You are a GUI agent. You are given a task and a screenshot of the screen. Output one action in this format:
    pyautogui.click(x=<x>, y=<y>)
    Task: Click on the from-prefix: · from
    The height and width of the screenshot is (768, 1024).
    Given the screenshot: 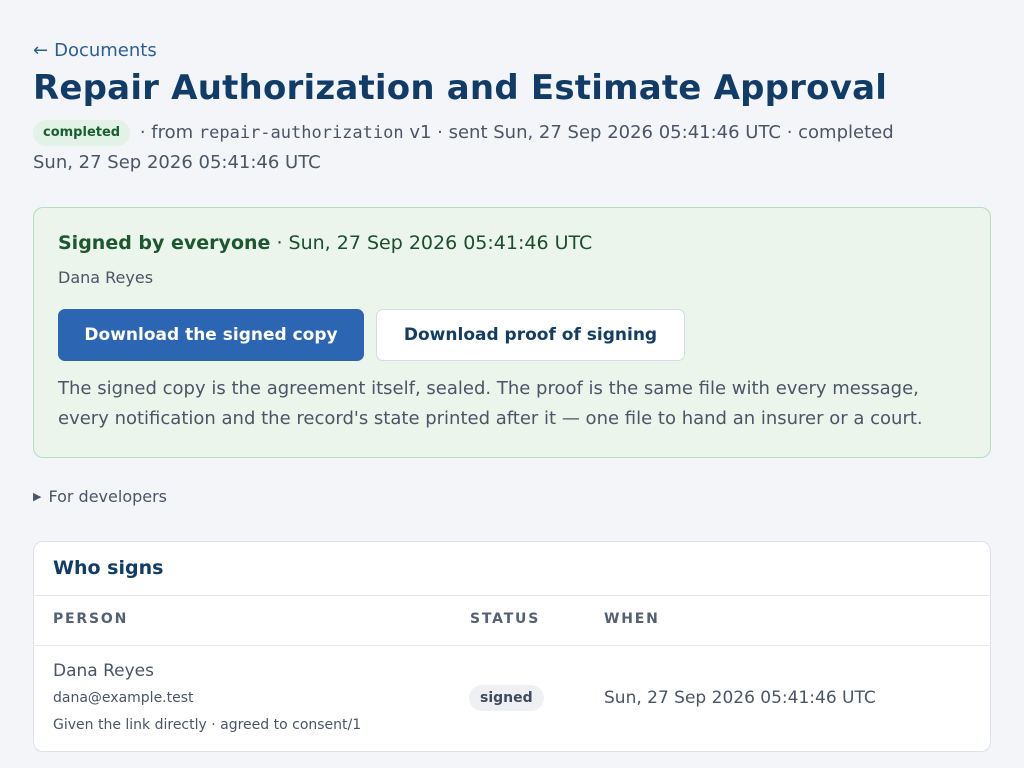 What is the action you would take?
    pyautogui.click(x=166, y=132)
    